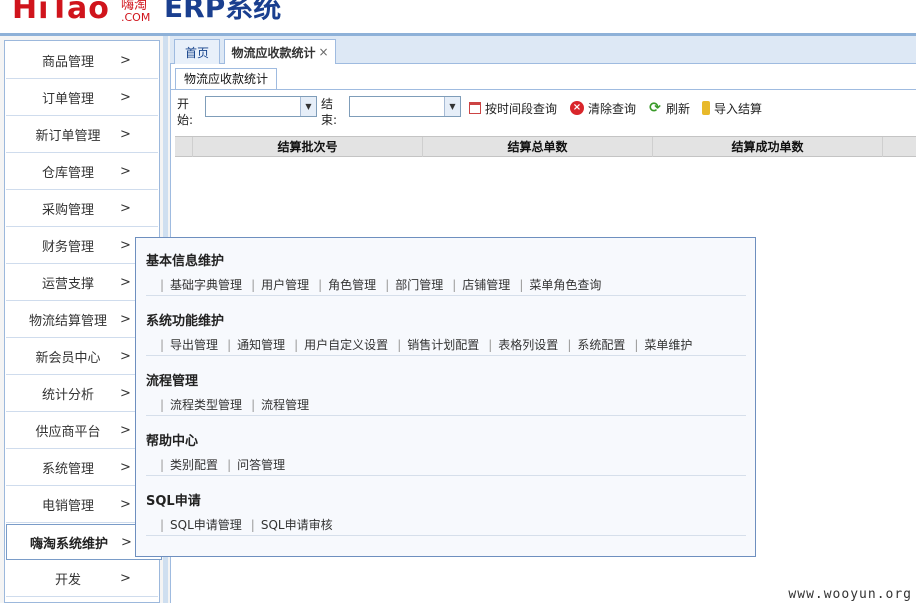  What do you see at coordinates (223, 12) in the screenshot?
I see `erp-title: ERP系统` at bounding box center [223, 12].